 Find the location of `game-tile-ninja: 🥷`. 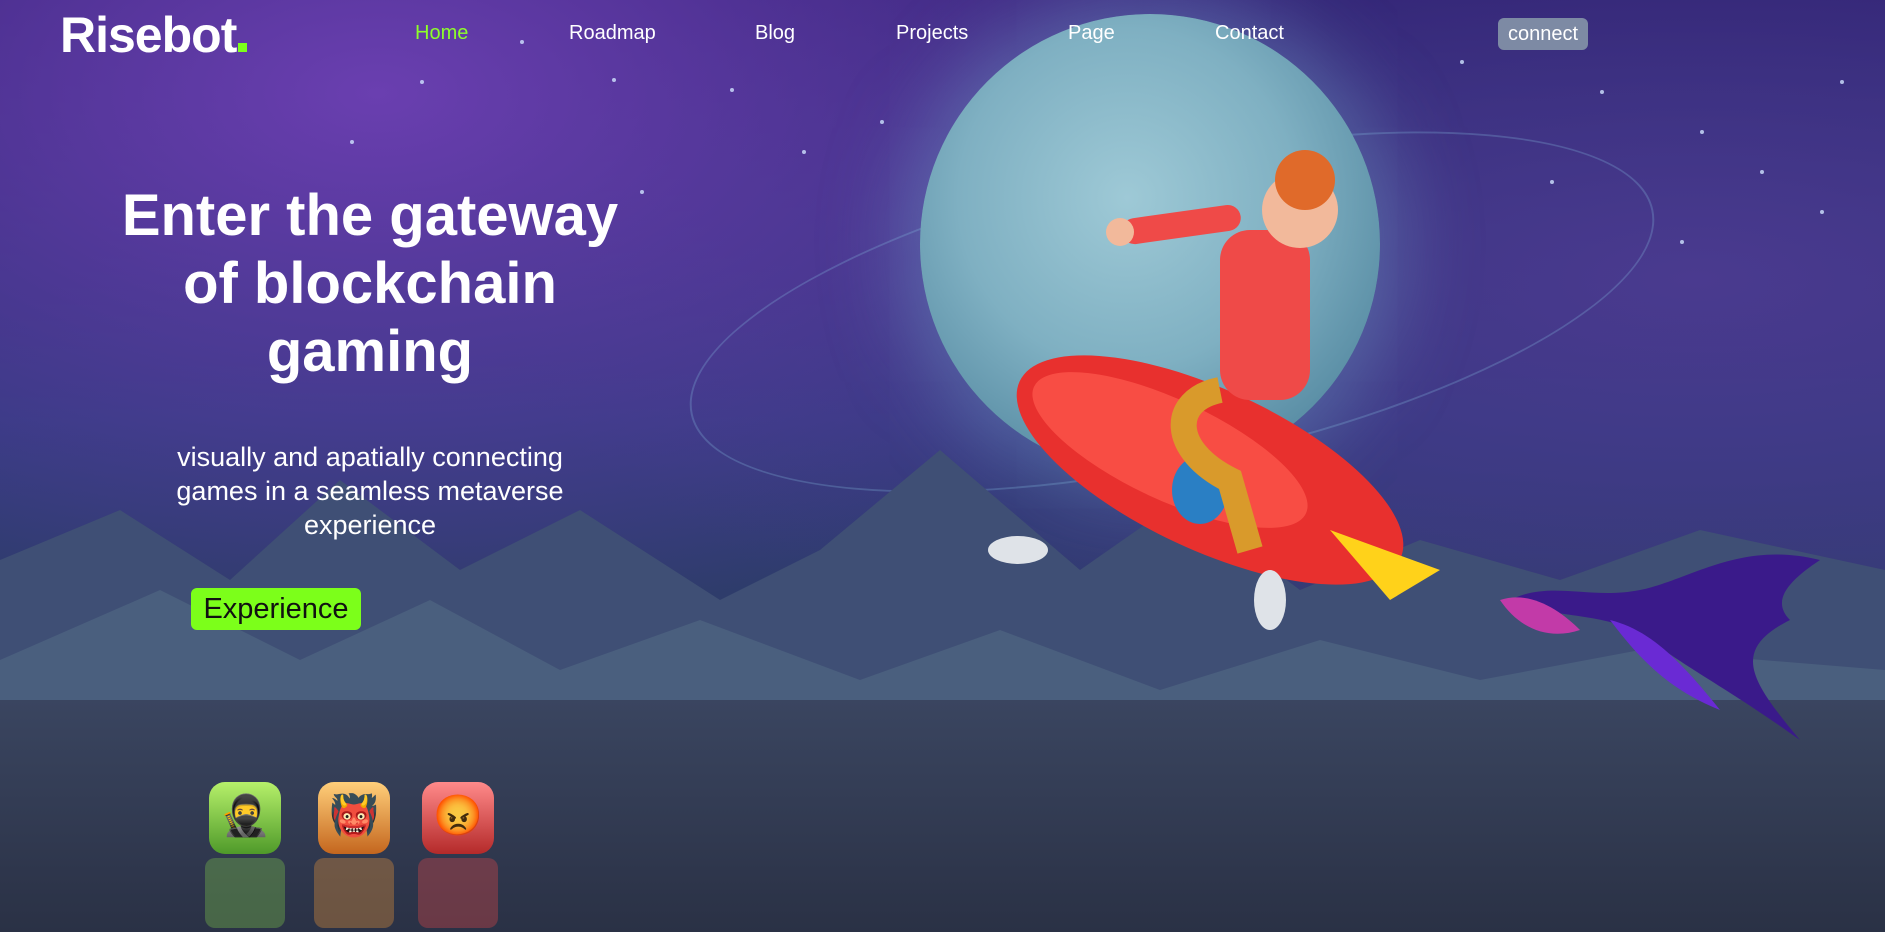

game-tile-ninja: 🥷 is located at coordinates (245, 853).